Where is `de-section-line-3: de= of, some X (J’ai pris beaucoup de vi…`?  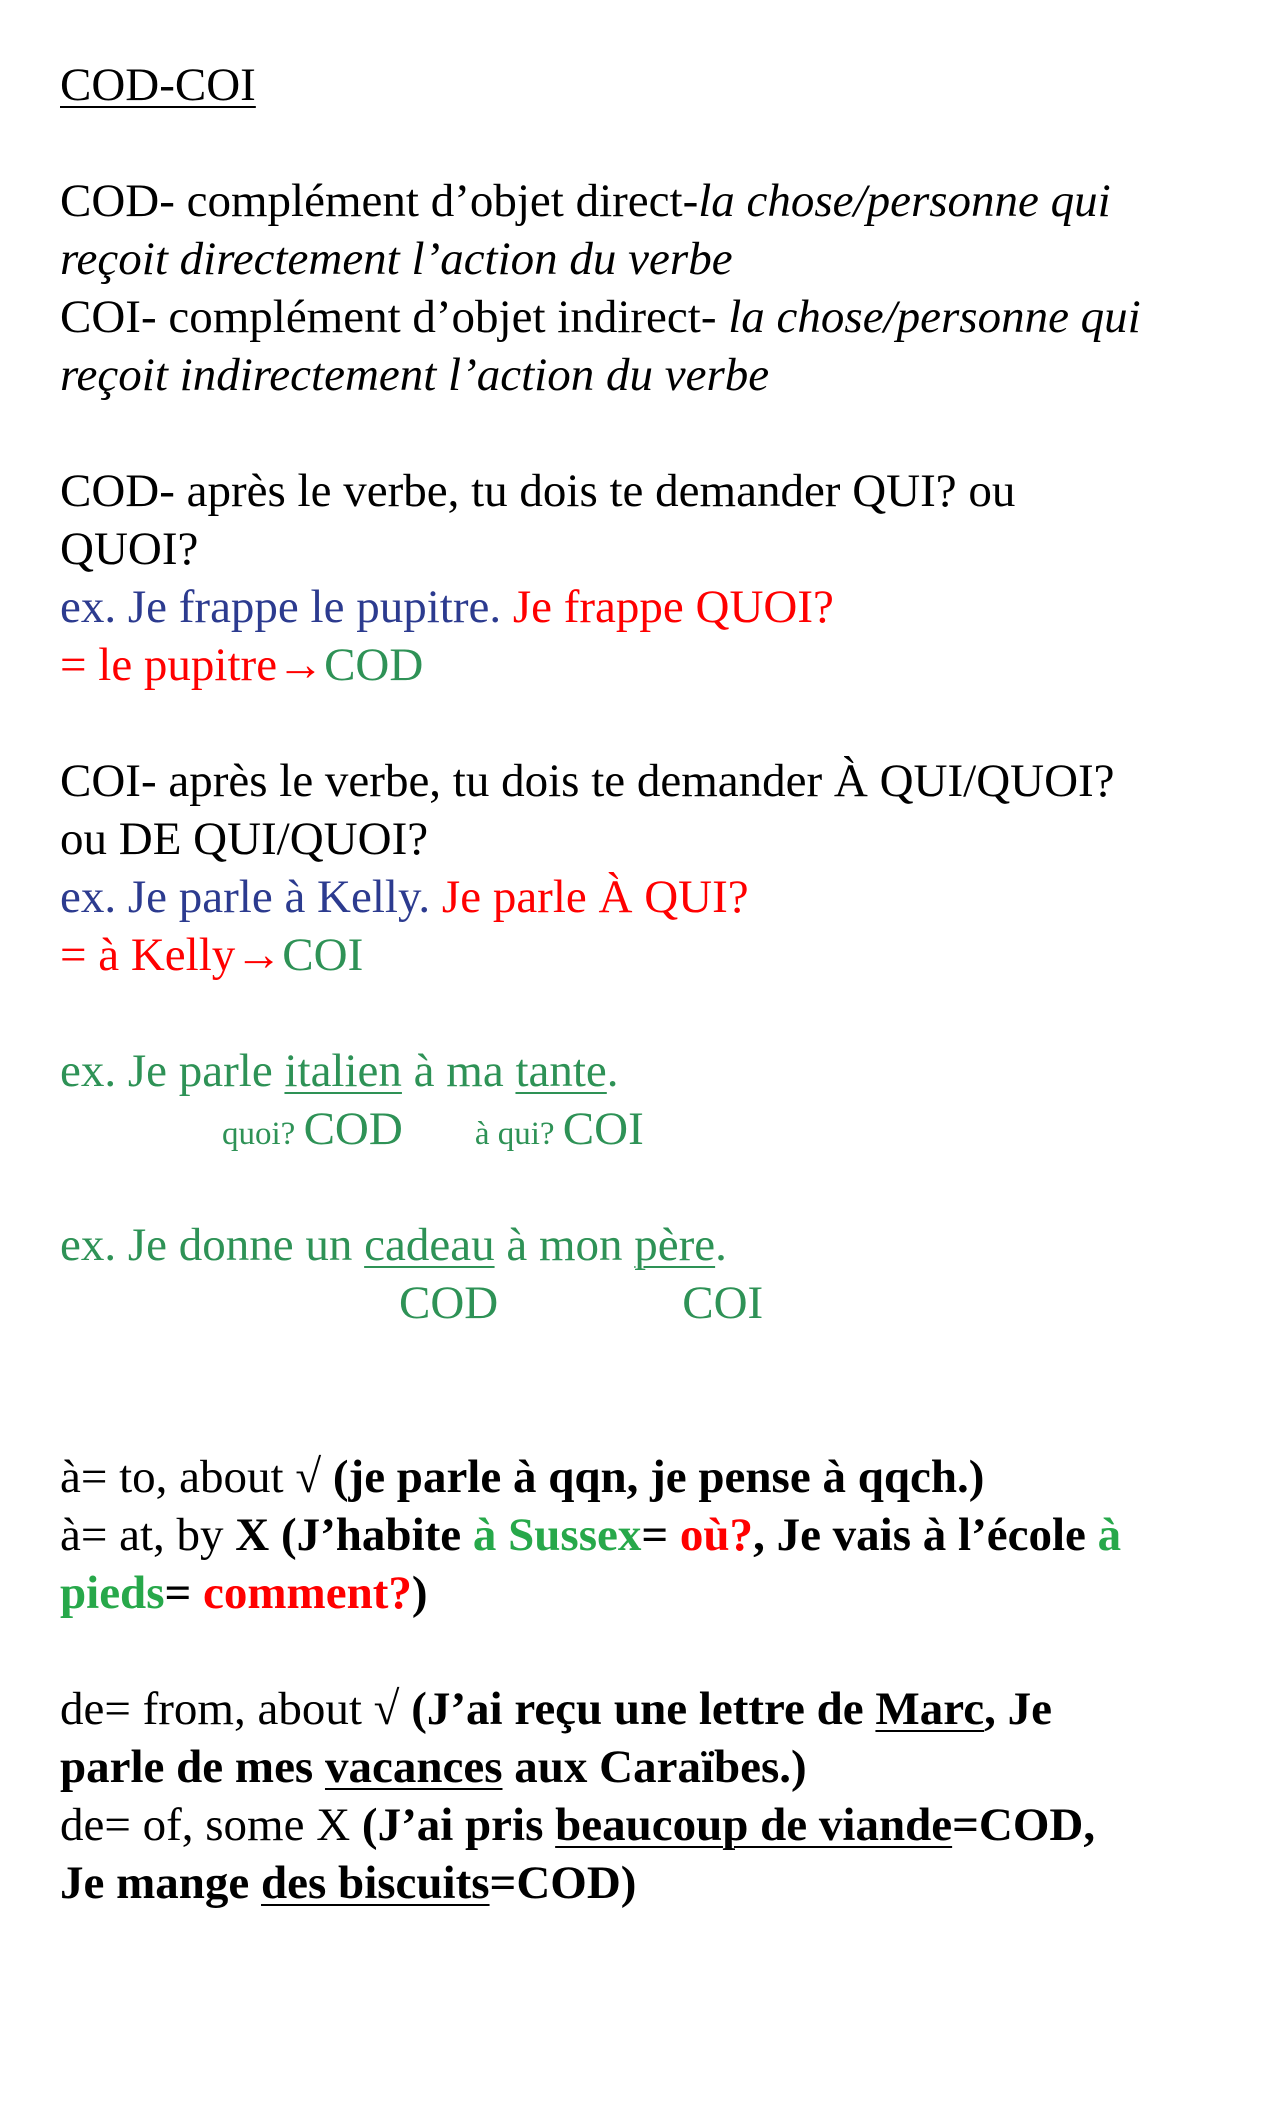 de-section-line-3: de= of, some X (J’ai pris beaucoup de vi… is located at coordinates (578, 1825).